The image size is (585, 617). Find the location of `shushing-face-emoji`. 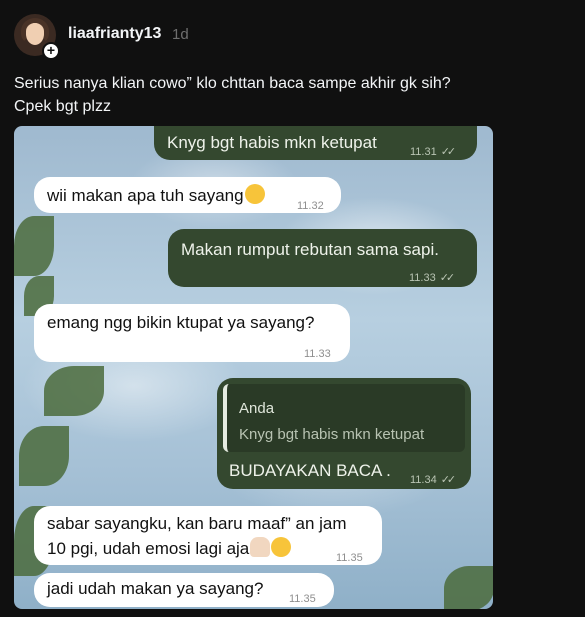

shushing-face-emoji is located at coordinates (254, 194).